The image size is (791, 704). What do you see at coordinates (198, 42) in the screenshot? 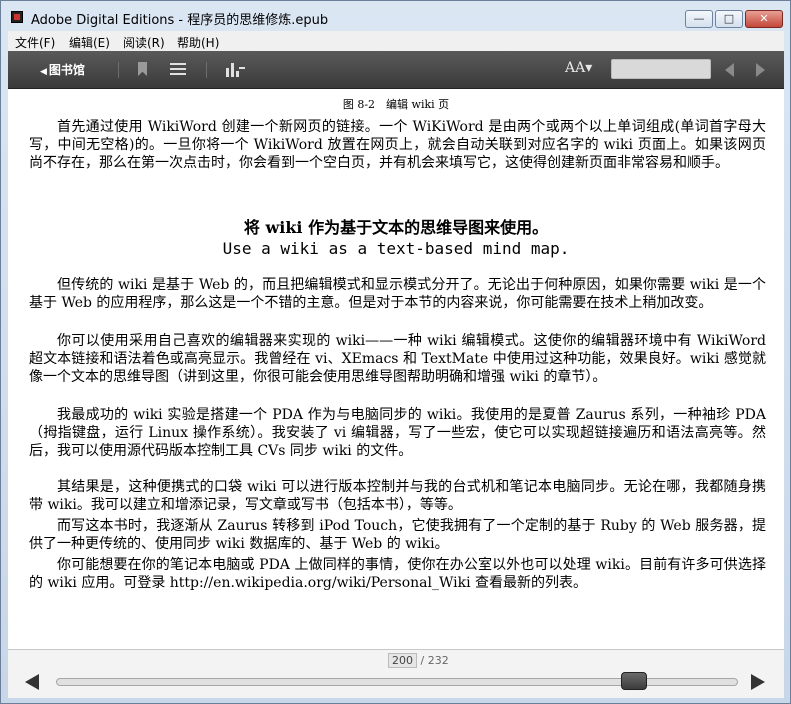
I see `menu-help: 帮助(H)` at bounding box center [198, 42].